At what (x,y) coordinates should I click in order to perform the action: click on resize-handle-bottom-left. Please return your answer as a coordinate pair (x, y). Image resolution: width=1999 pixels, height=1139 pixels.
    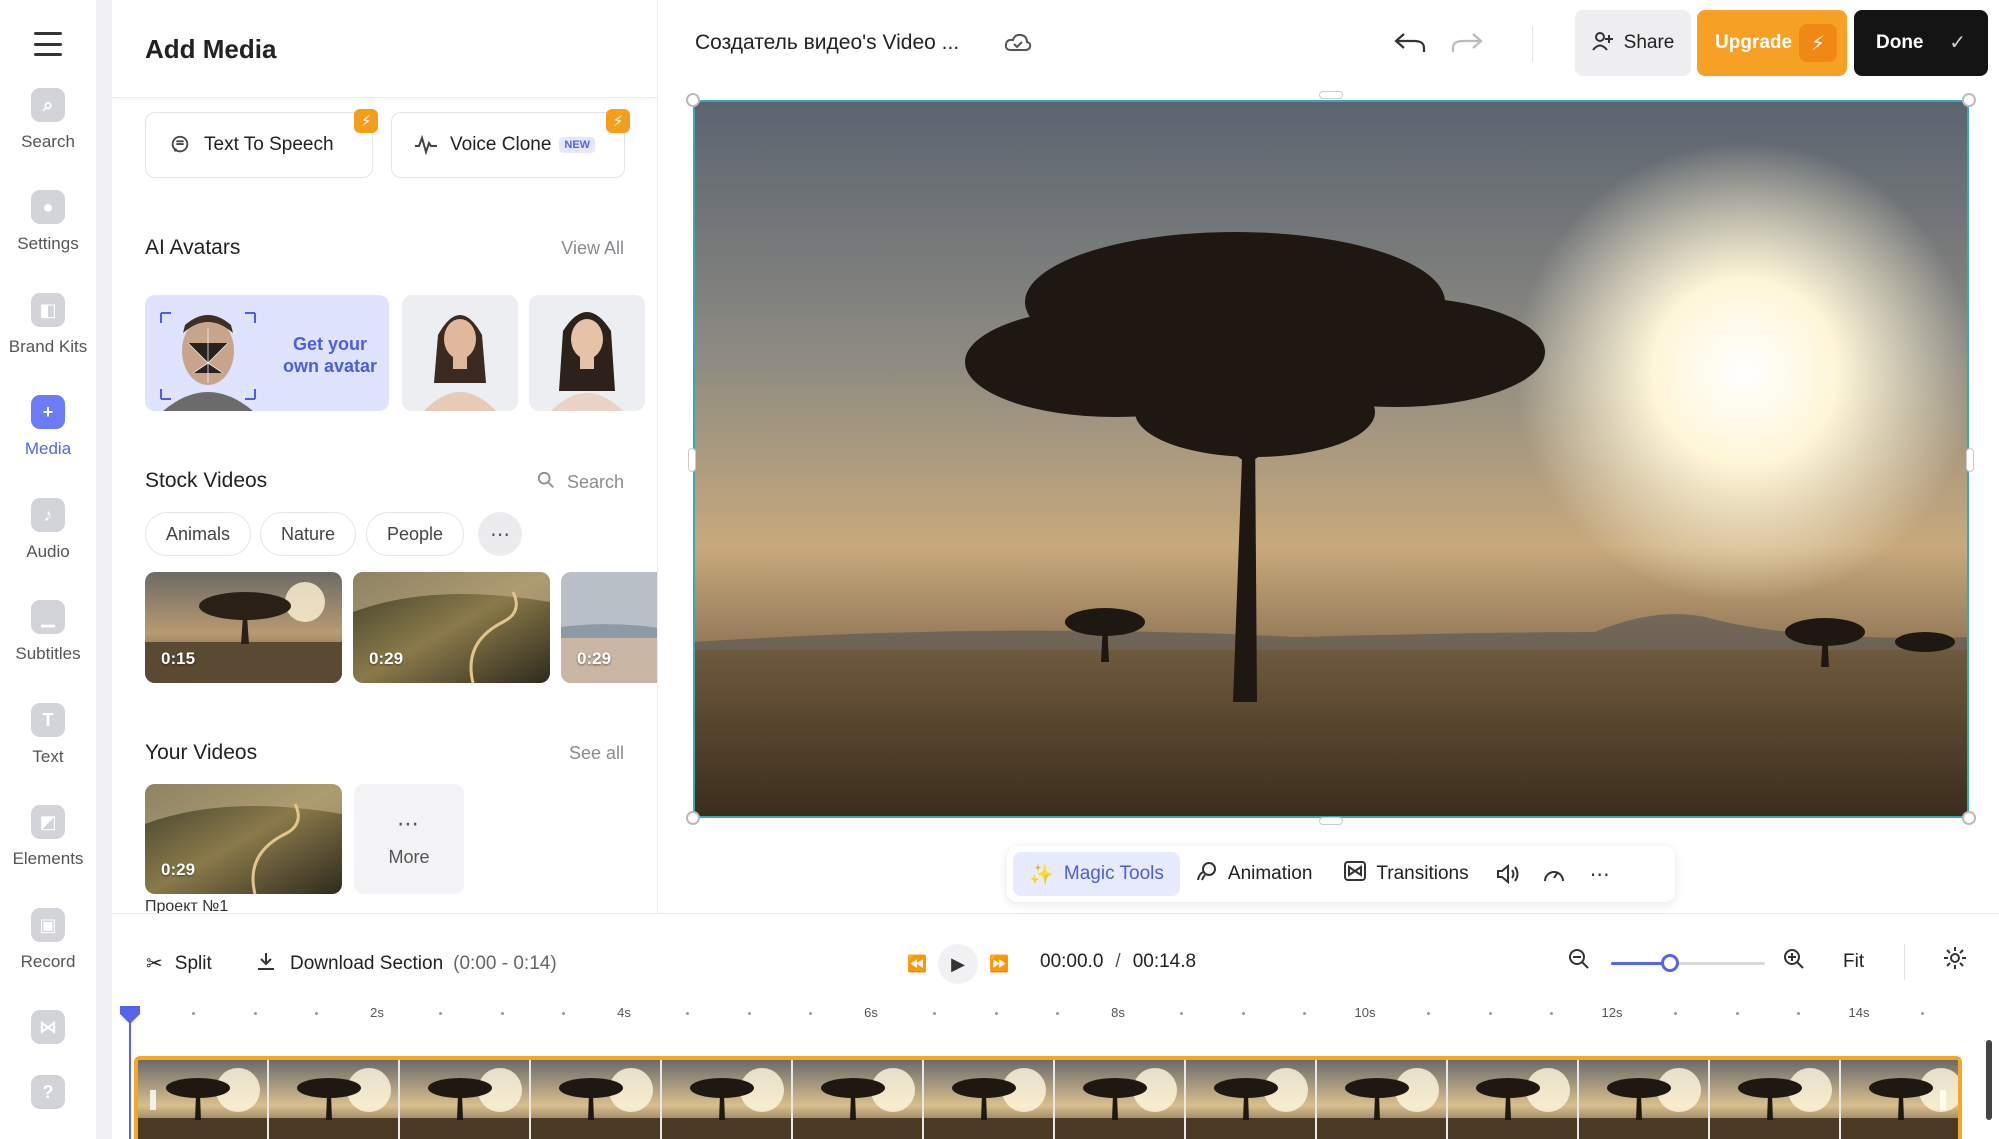
    Looking at the image, I should click on (693, 818).